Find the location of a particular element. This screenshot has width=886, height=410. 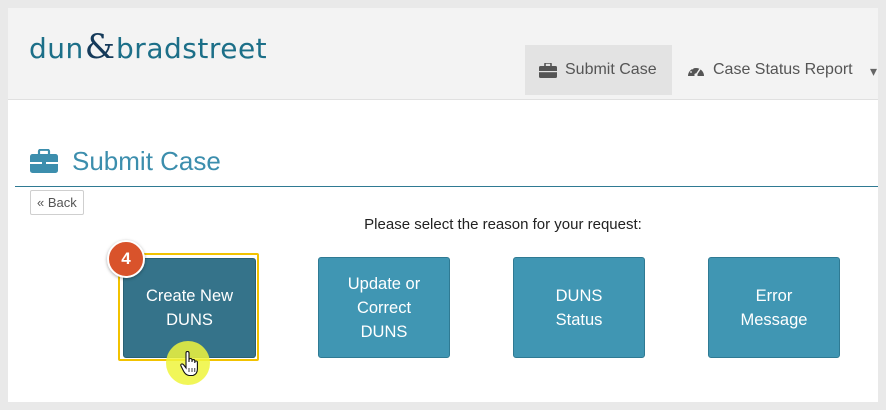

tab-submit-case-label: Submit Case is located at coordinates (611, 69).